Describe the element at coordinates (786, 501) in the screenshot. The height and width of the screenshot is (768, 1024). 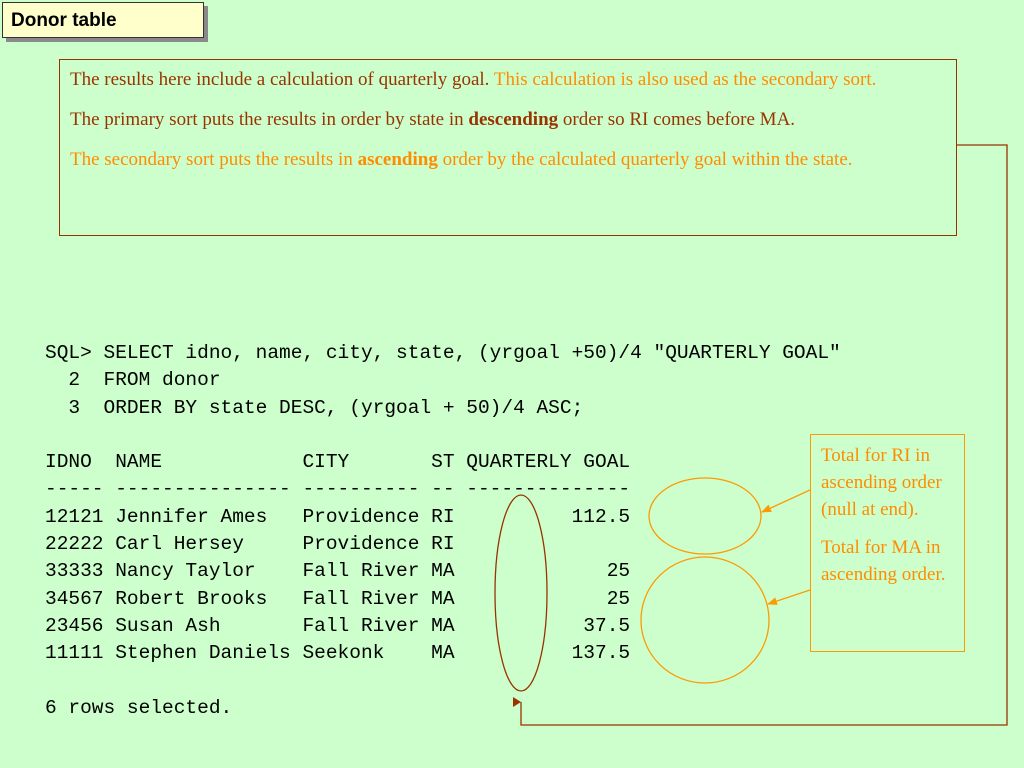
I see `ri-note-arrow` at that location.